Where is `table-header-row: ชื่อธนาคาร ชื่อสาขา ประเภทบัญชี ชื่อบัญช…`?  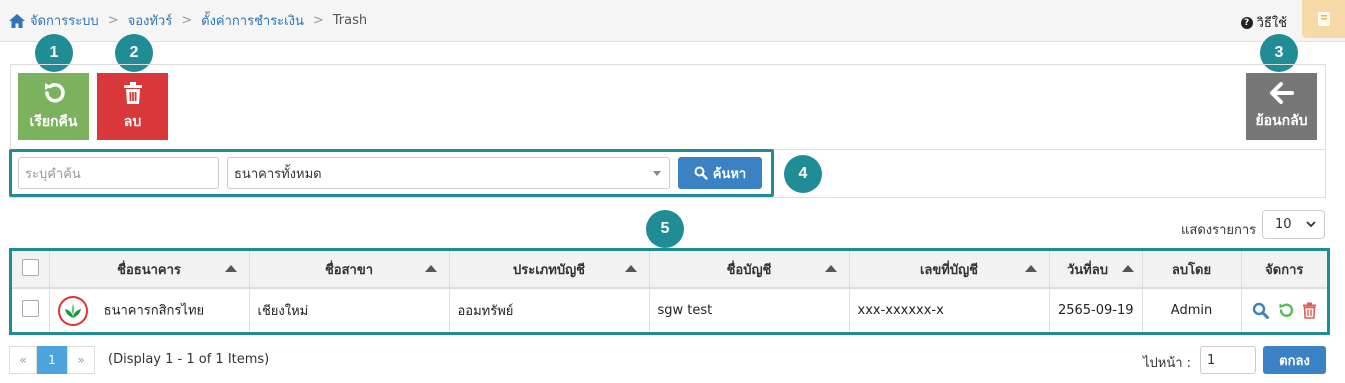
table-header-row: ชื่อธนาคาร ชื่อสาขา ประเภทบัญชี ชื่อบัญช… is located at coordinates (669, 270).